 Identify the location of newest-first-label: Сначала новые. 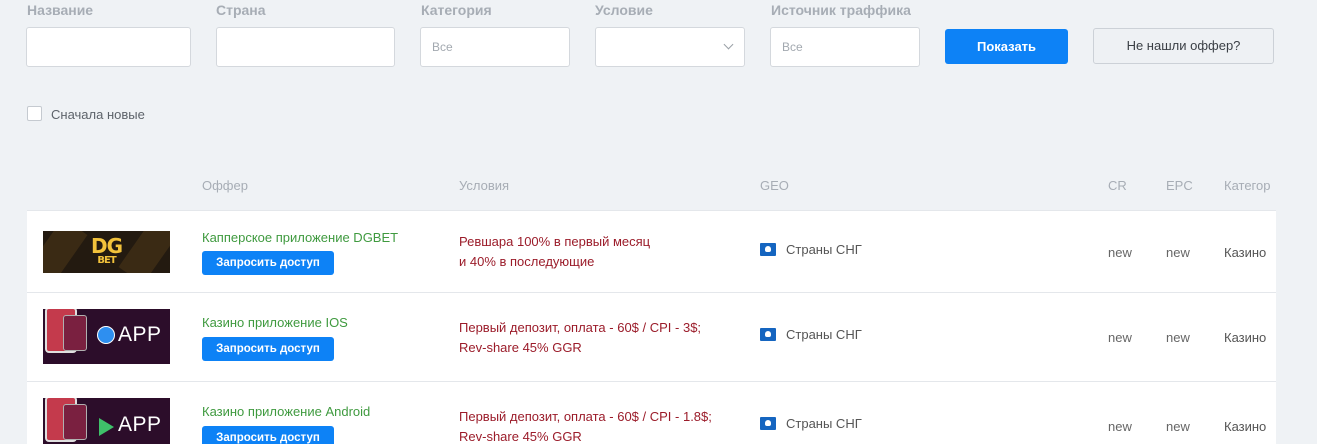
(98, 114).